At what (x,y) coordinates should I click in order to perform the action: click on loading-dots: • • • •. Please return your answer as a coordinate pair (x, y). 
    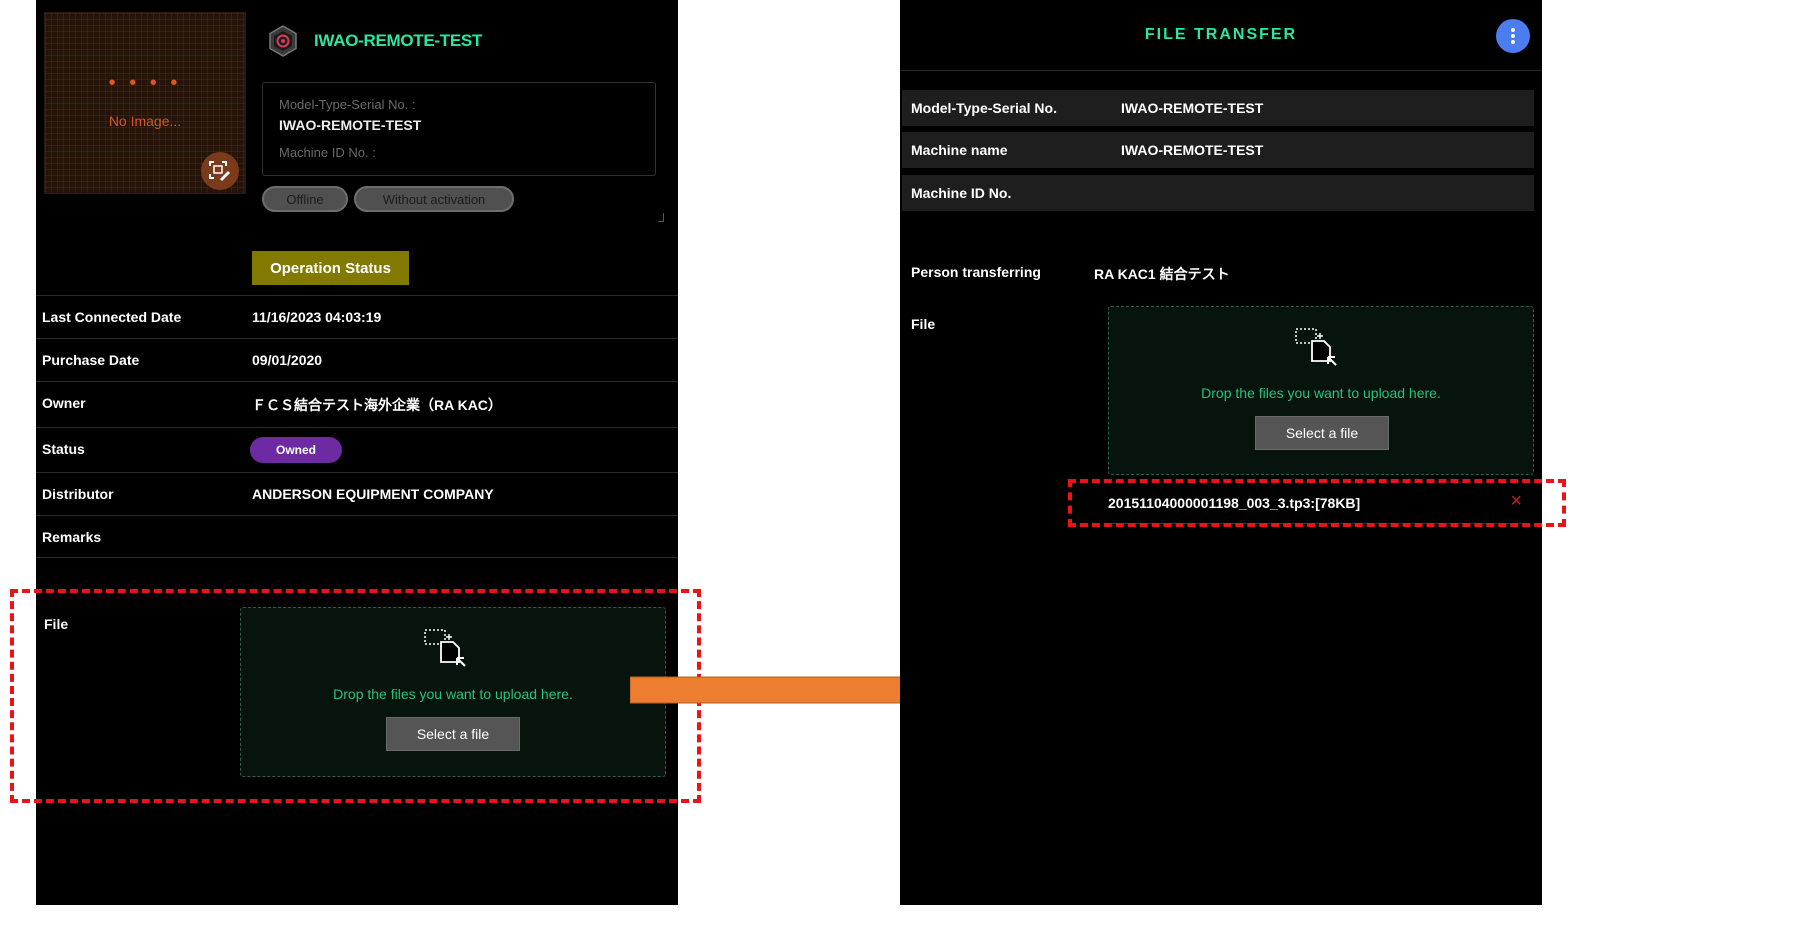
    Looking at the image, I should click on (145, 83).